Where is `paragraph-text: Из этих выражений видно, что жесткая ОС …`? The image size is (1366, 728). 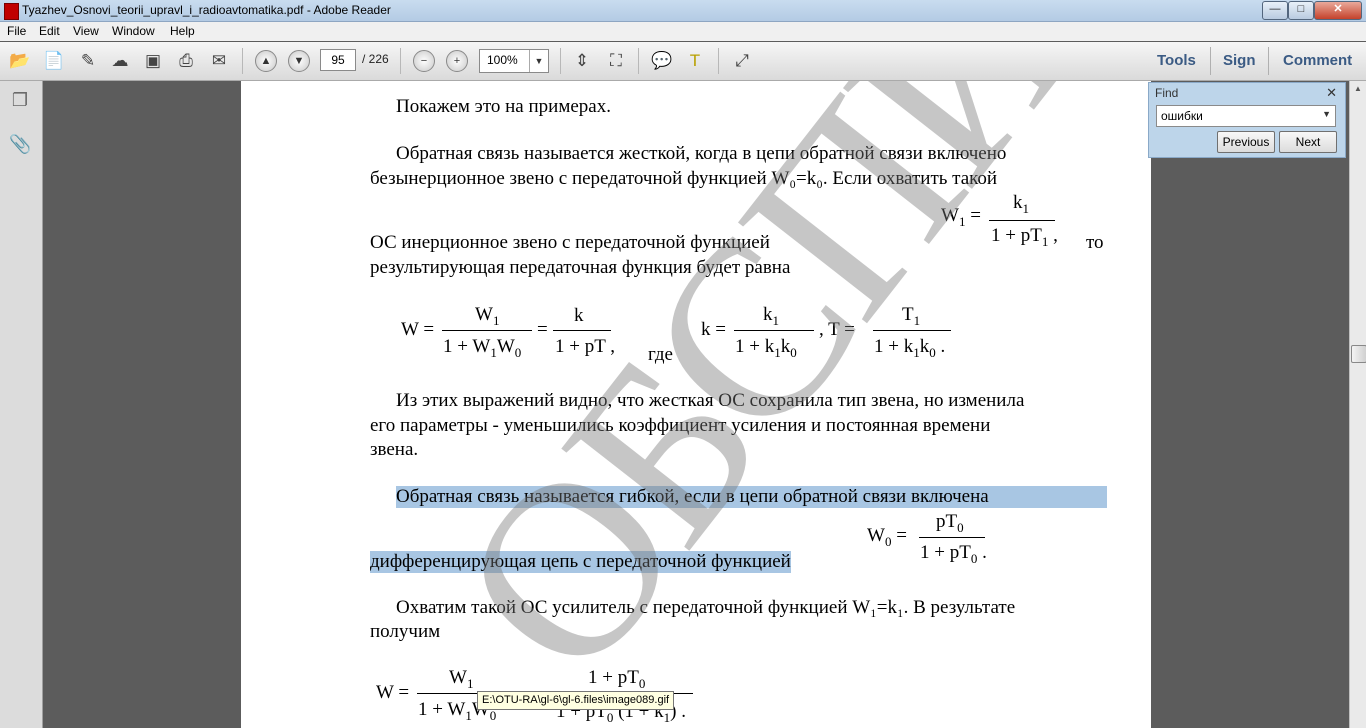
paragraph-text: Из этих выражений видно, что жесткая ОС … is located at coordinates (710, 400).